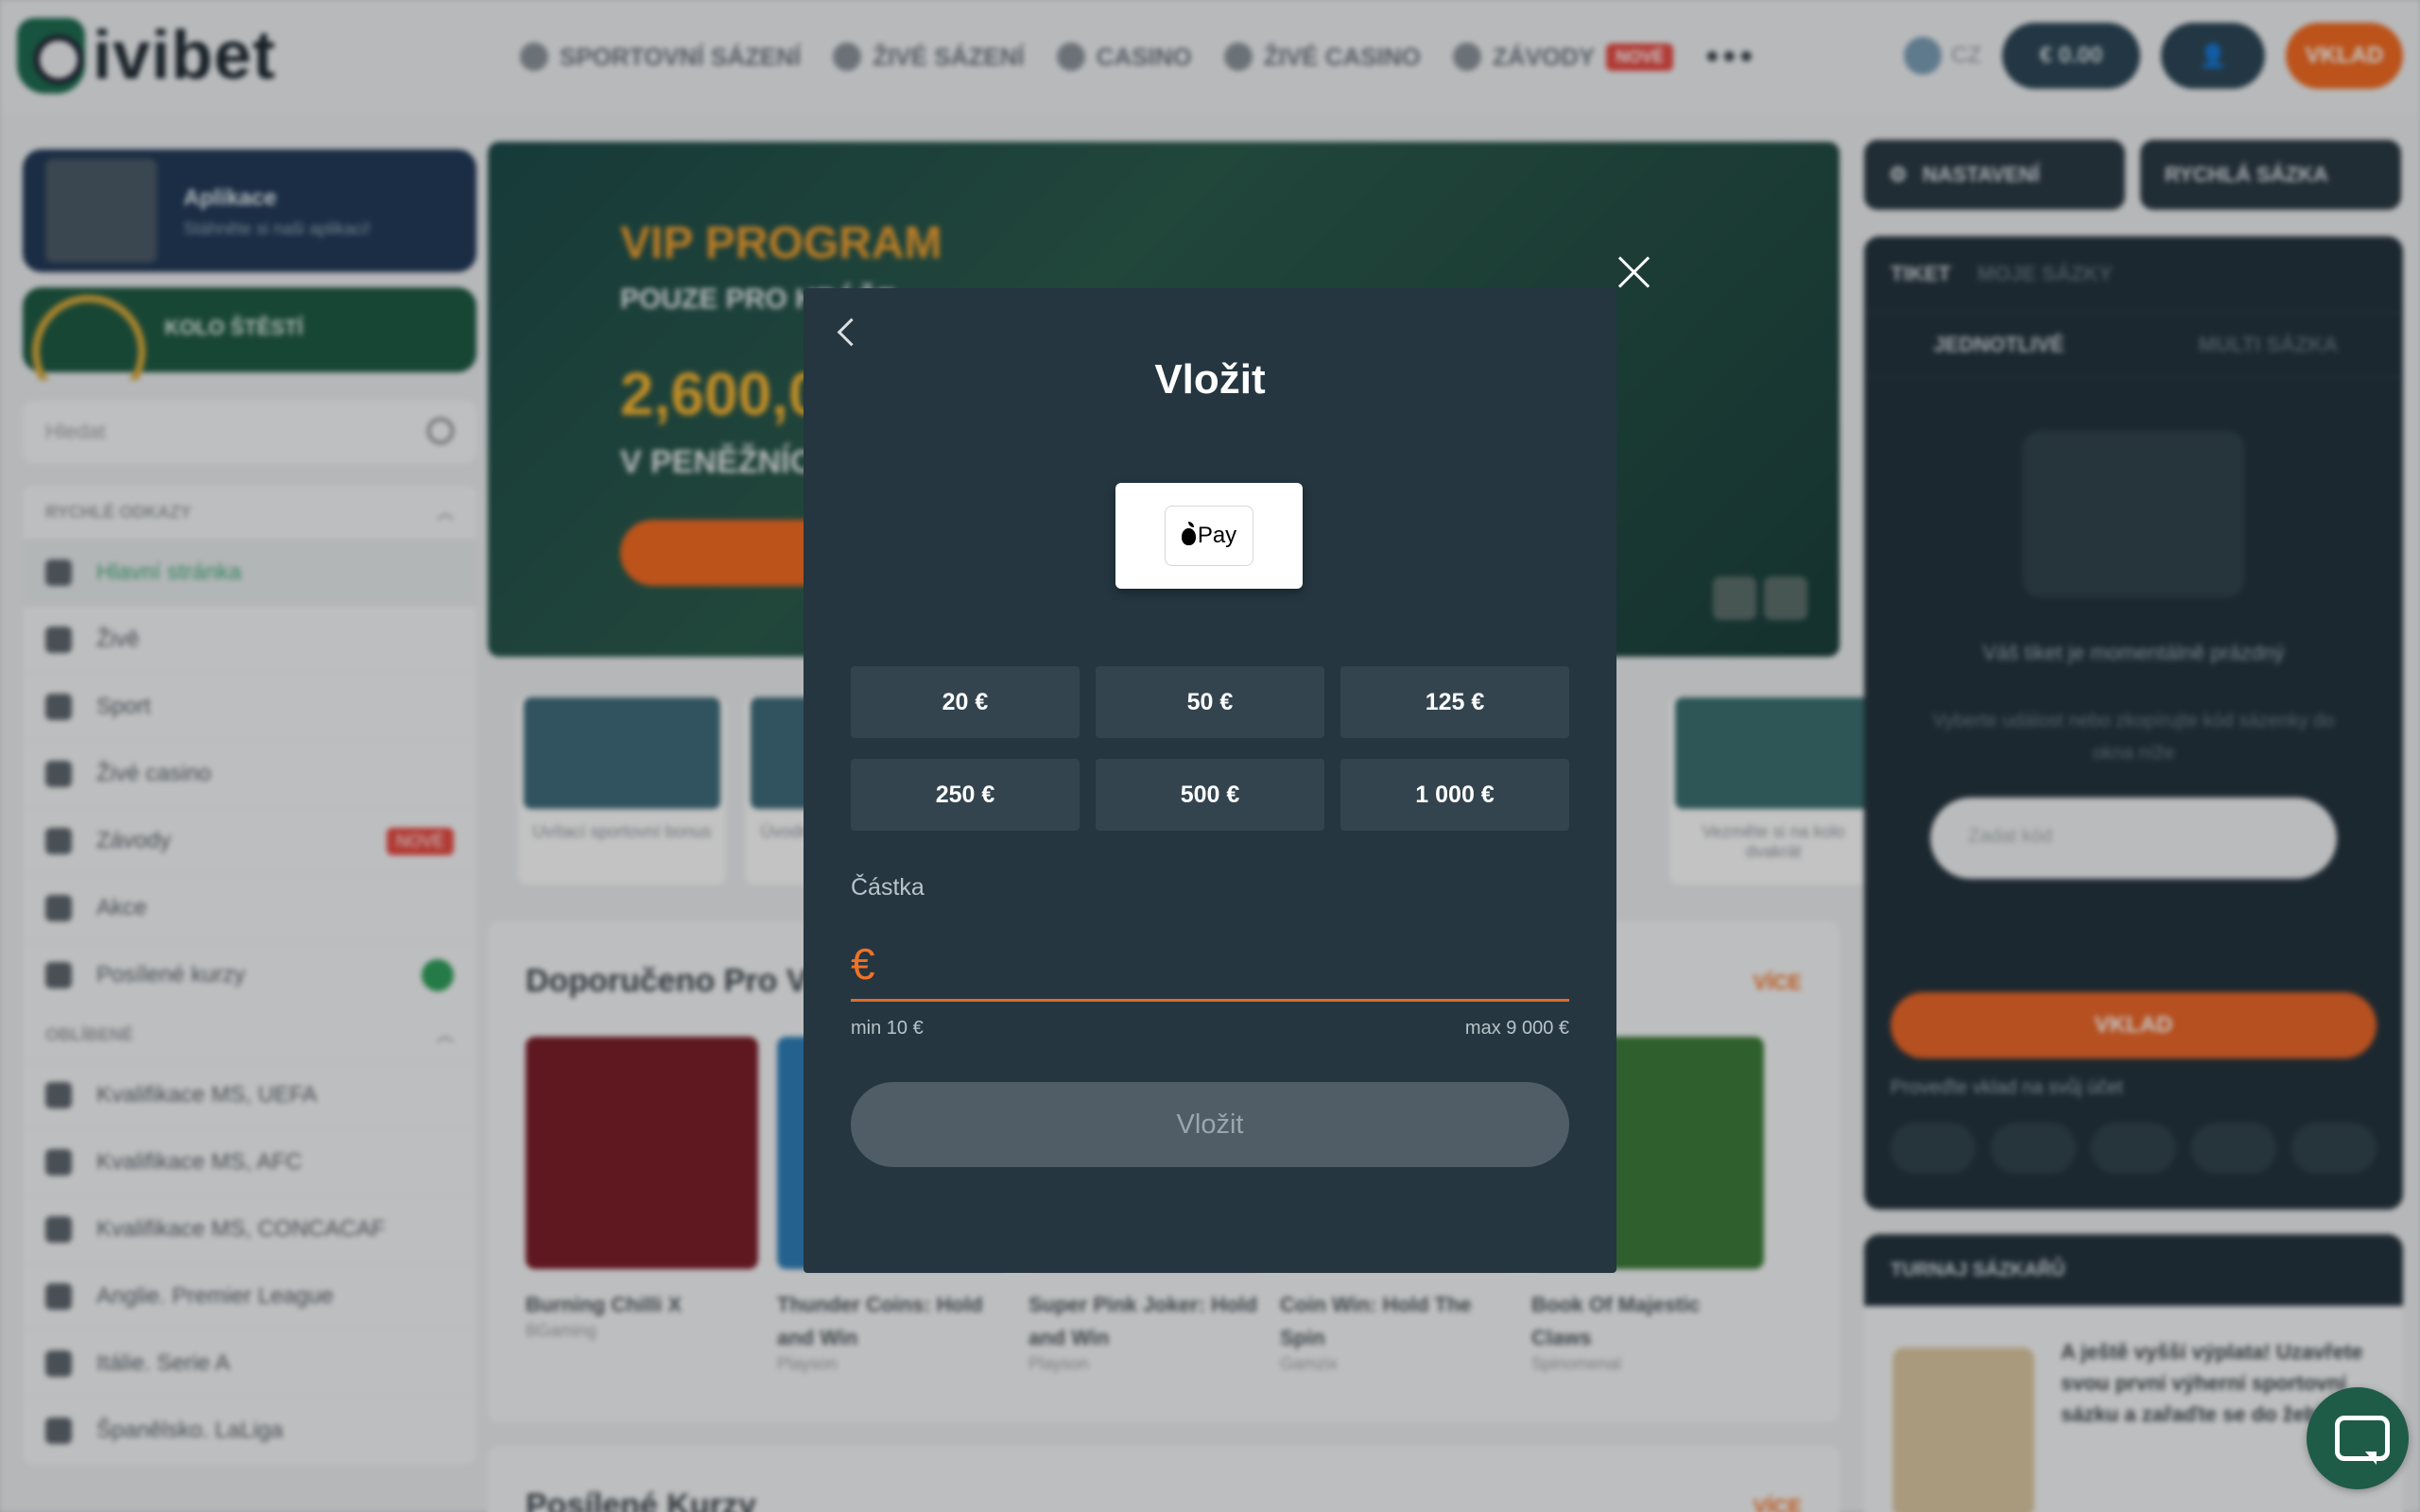 Image resolution: width=2420 pixels, height=1512 pixels. What do you see at coordinates (888, 887) in the screenshot?
I see `amount-label: Částka` at bounding box center [888, 887].